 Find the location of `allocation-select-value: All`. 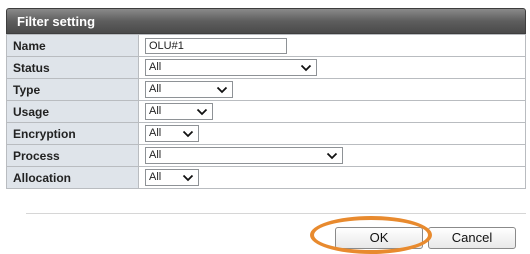

allocation-select-value: All is located at coordinates (155, 177).